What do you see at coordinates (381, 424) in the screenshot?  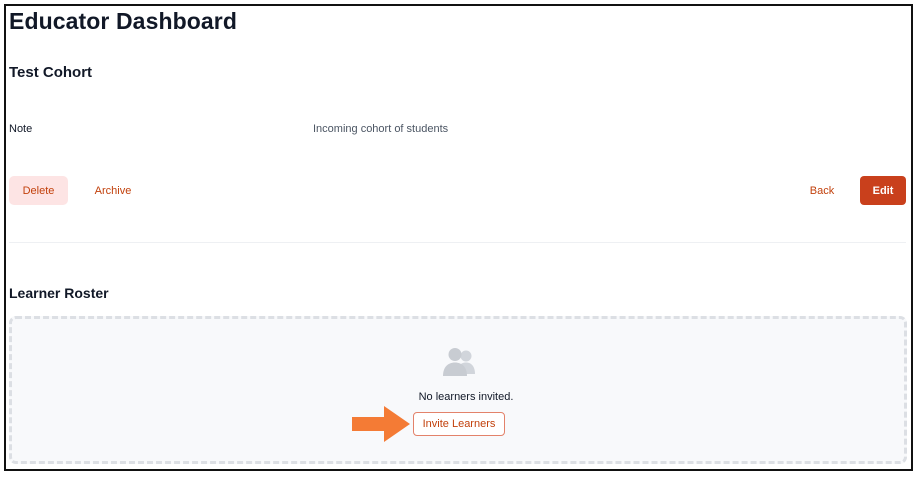 I see `arrow-right-icon` at bounding box center [381, 424].